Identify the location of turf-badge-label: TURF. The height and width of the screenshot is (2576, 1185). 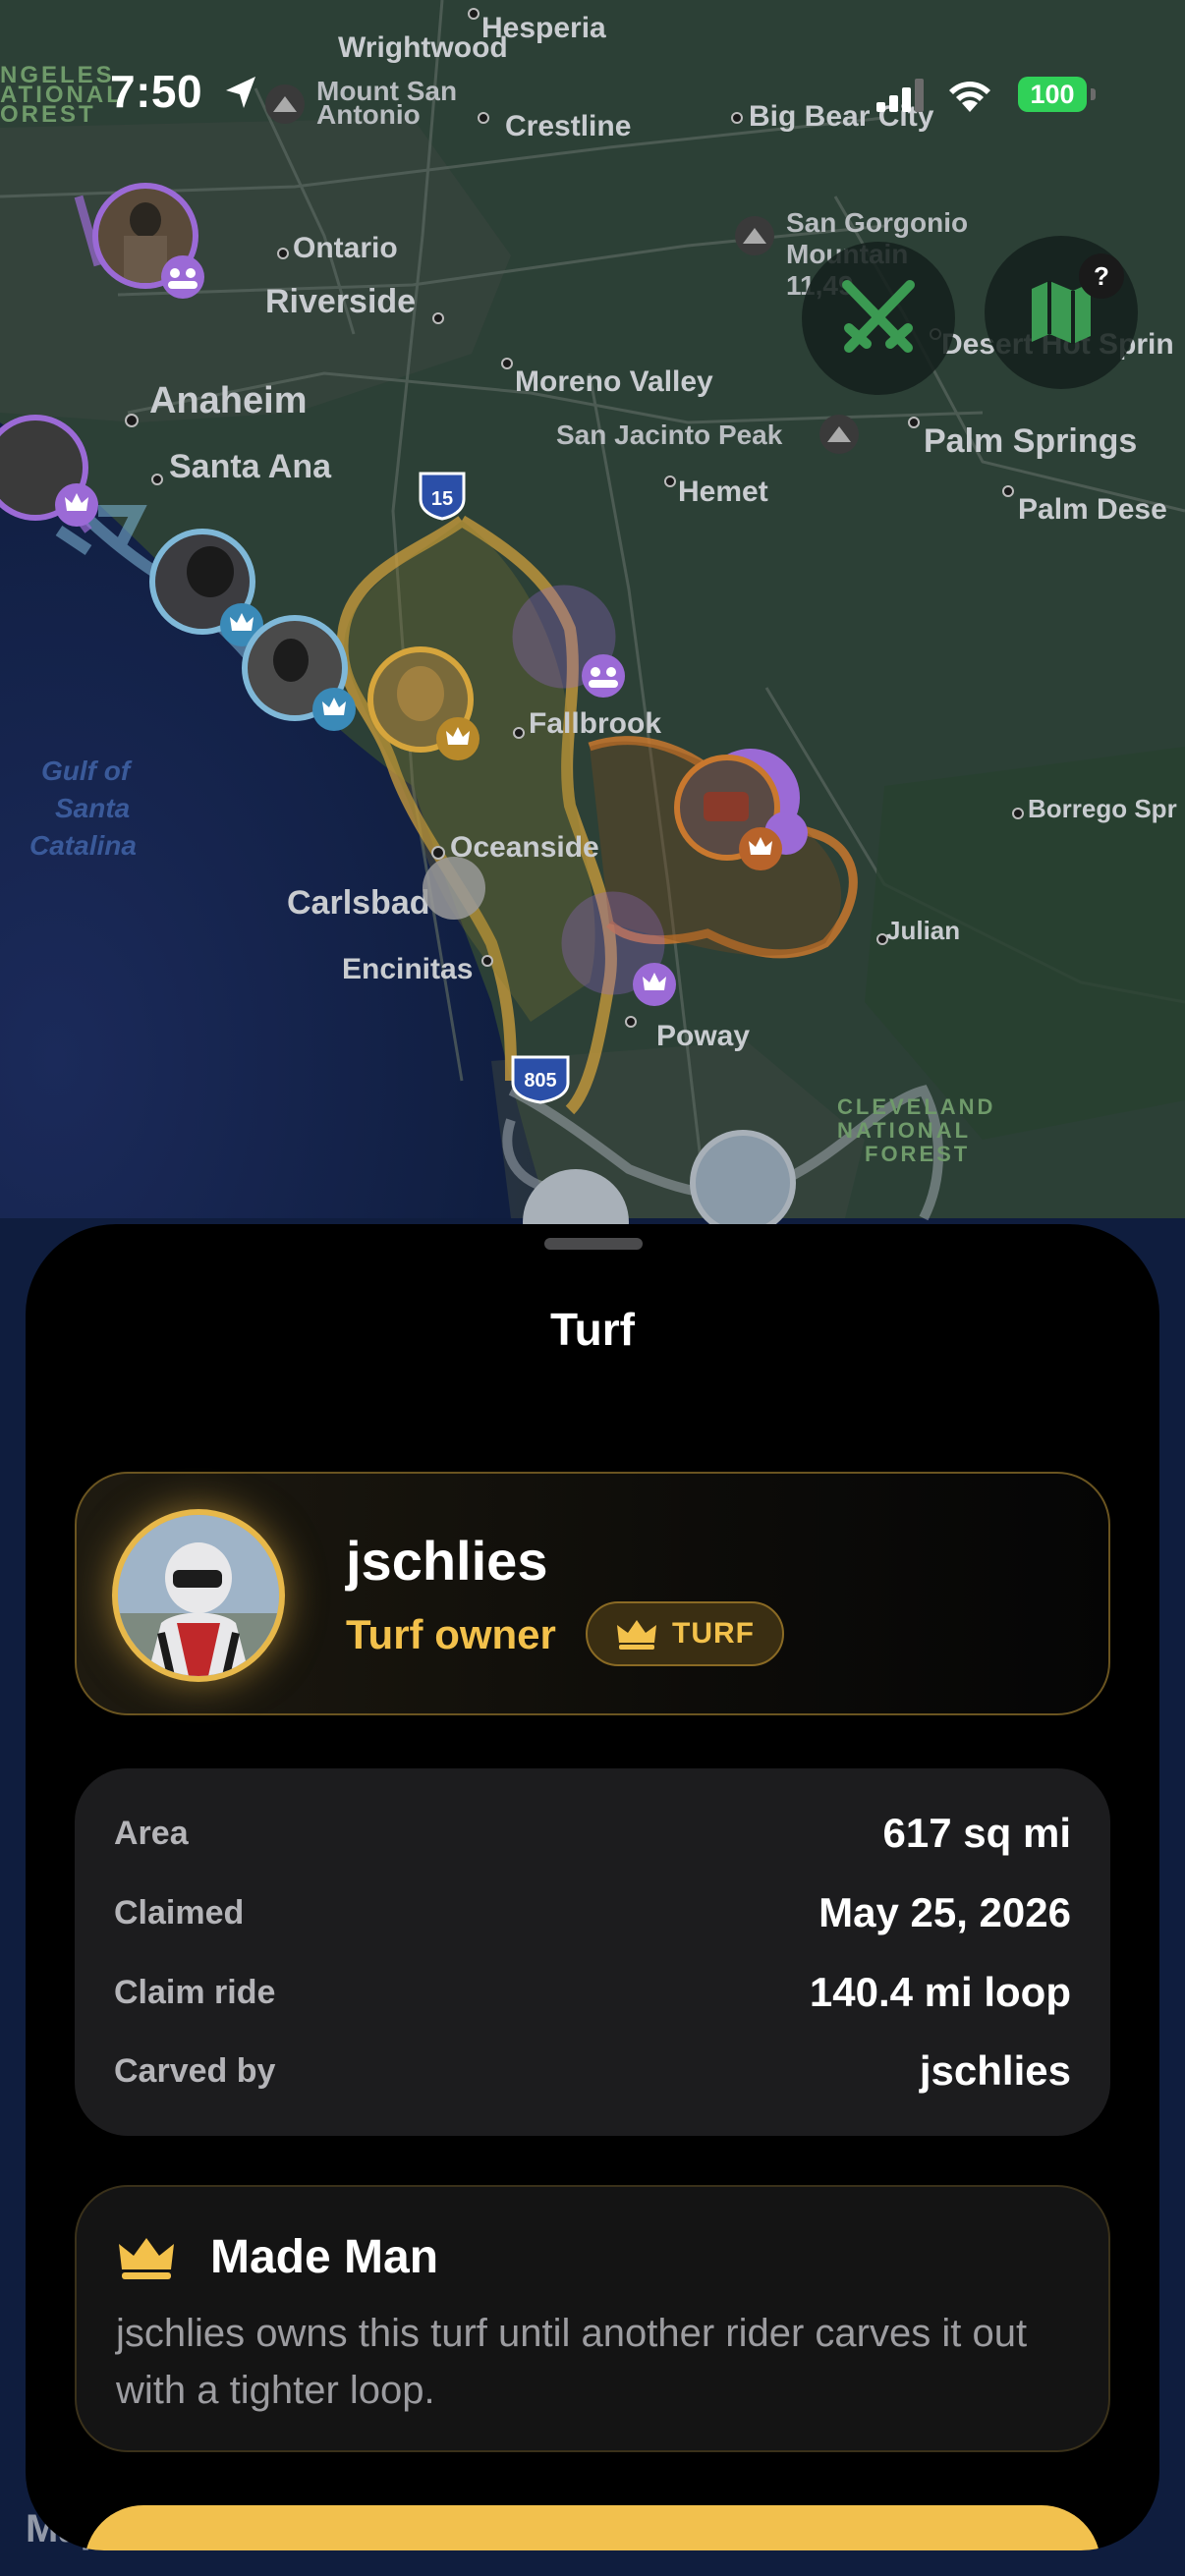
(714, 1633).